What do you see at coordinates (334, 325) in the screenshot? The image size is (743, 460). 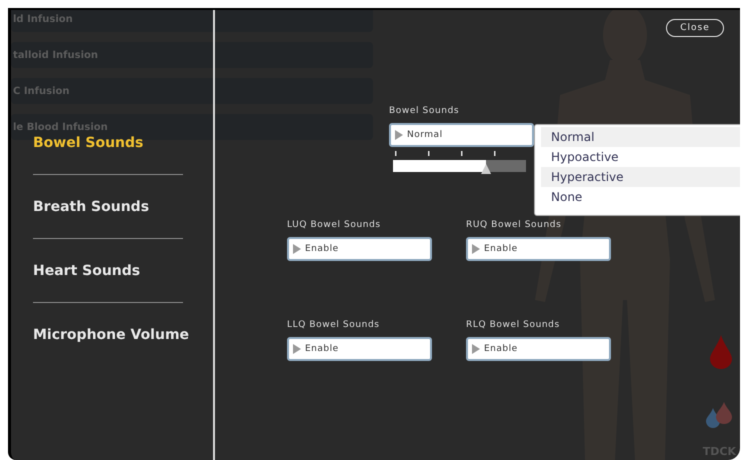 I see `field-label: LLQ Bowel Sounds` at bounding box center [334, 325].